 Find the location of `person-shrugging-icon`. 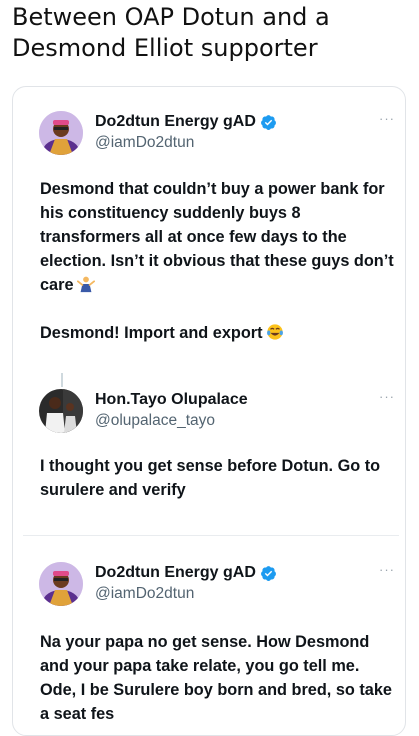

person-shrugging-icon is located at coordinates (85, 284).